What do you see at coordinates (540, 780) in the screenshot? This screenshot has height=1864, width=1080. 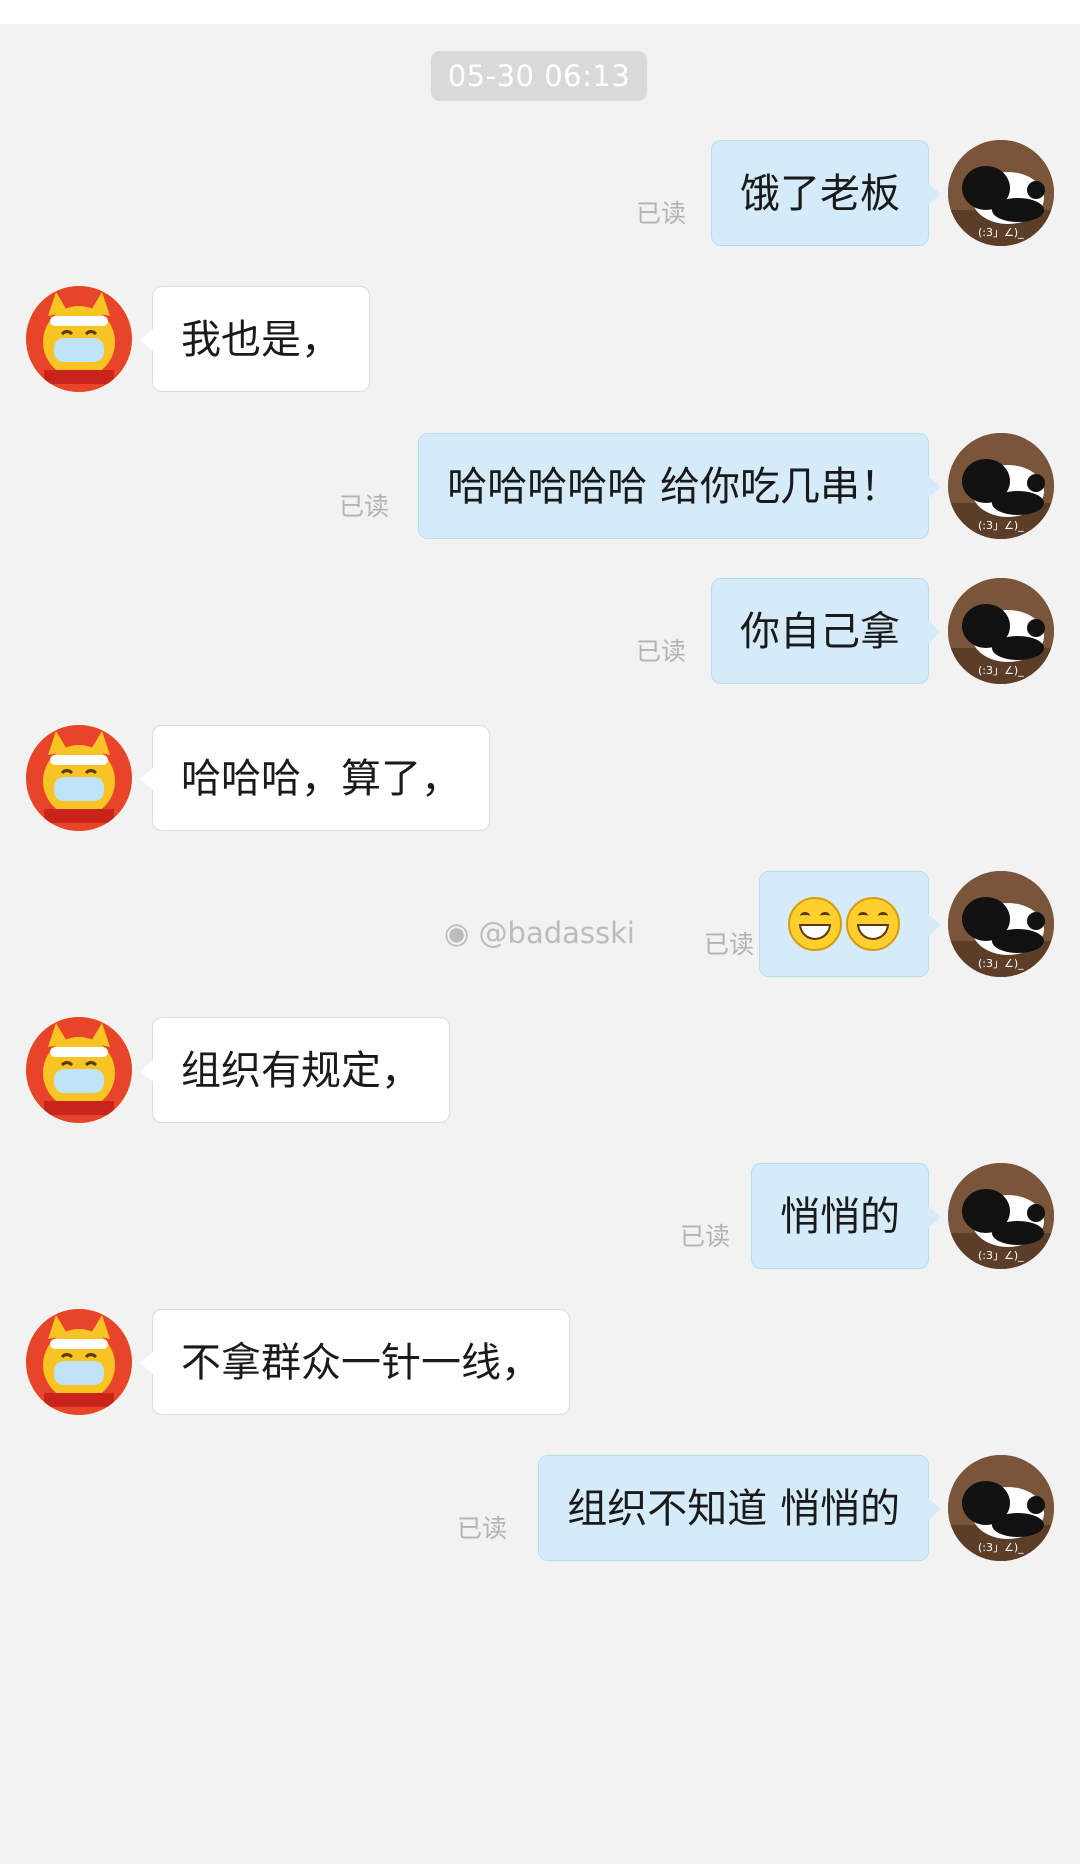 I see `message-row: 哈哈哈，算了，` at bounding box center [540, 780].